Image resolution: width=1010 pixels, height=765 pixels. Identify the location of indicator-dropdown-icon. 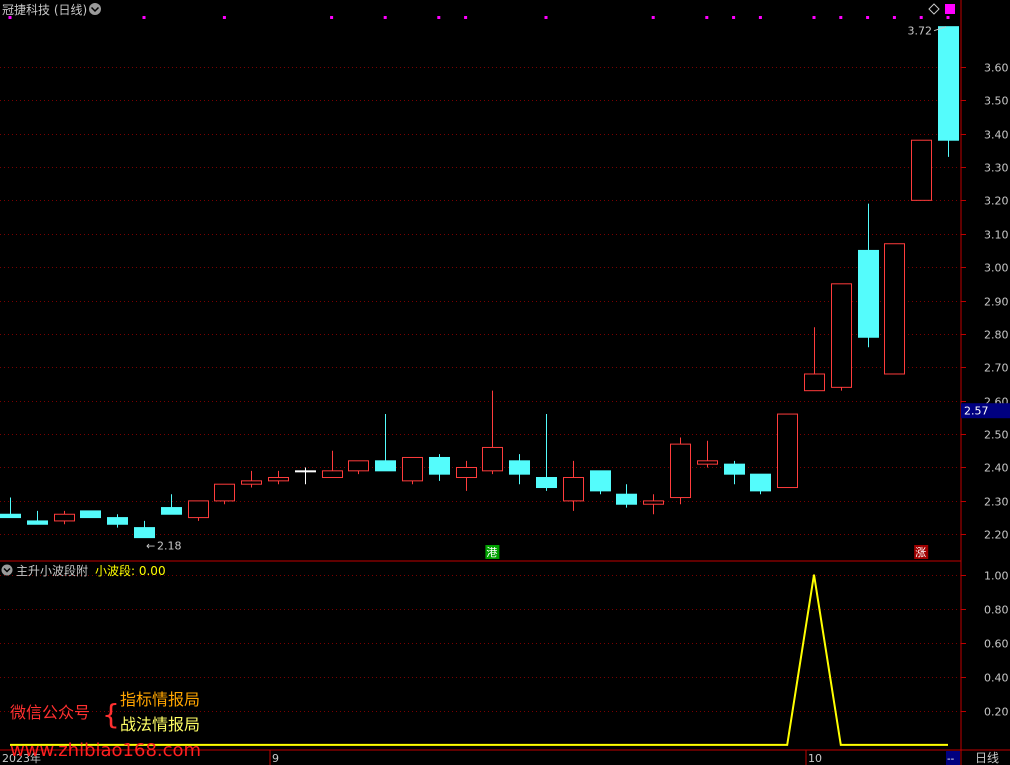
(7, 570).